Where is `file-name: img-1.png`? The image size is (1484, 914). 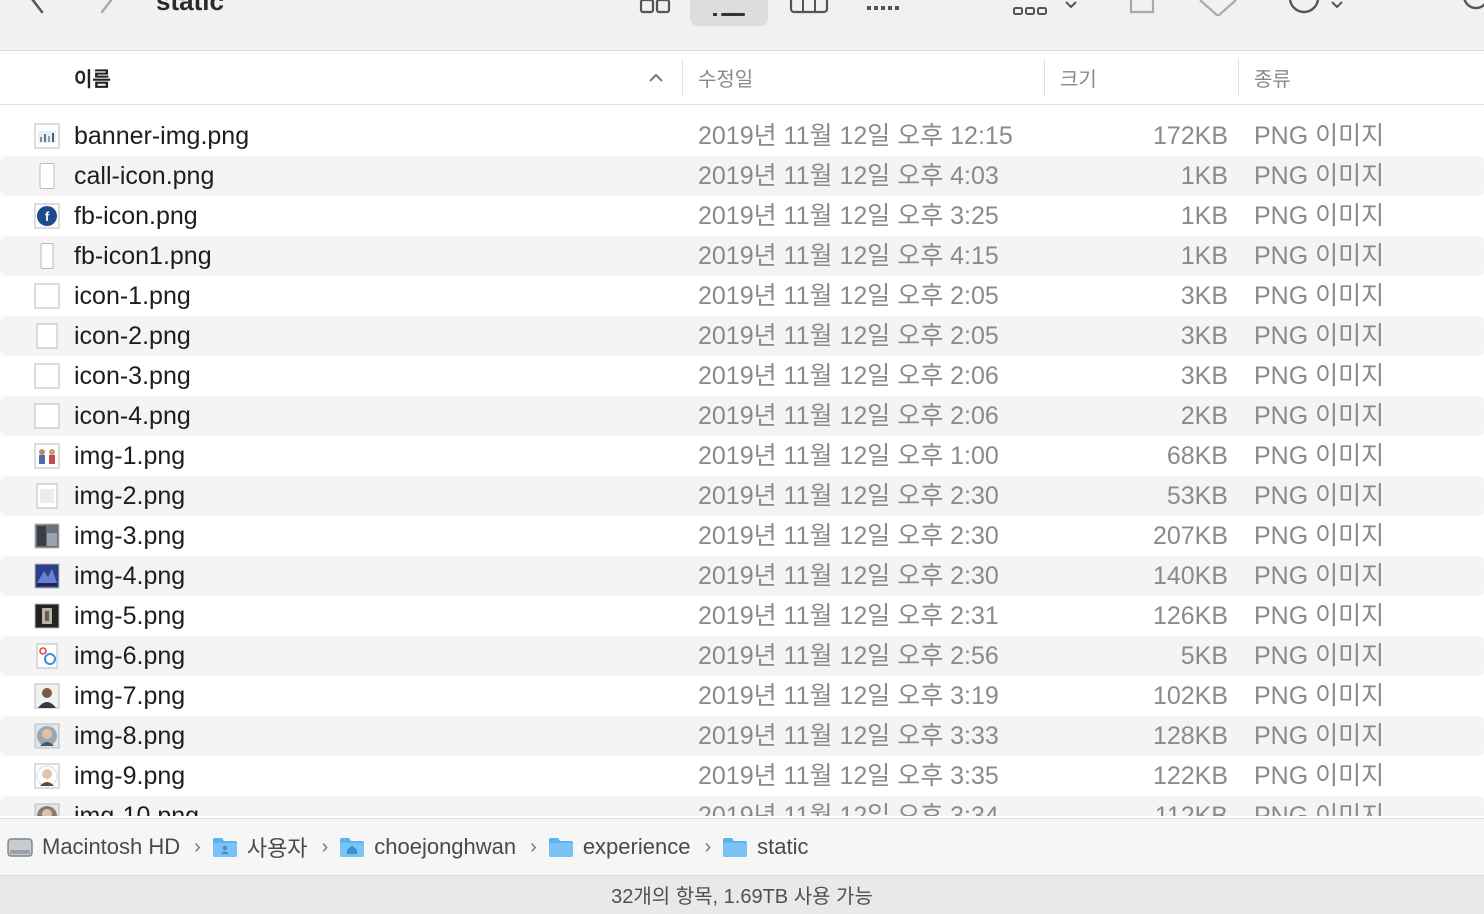
file-name: img-1.png is located at coordinates (130, 456).